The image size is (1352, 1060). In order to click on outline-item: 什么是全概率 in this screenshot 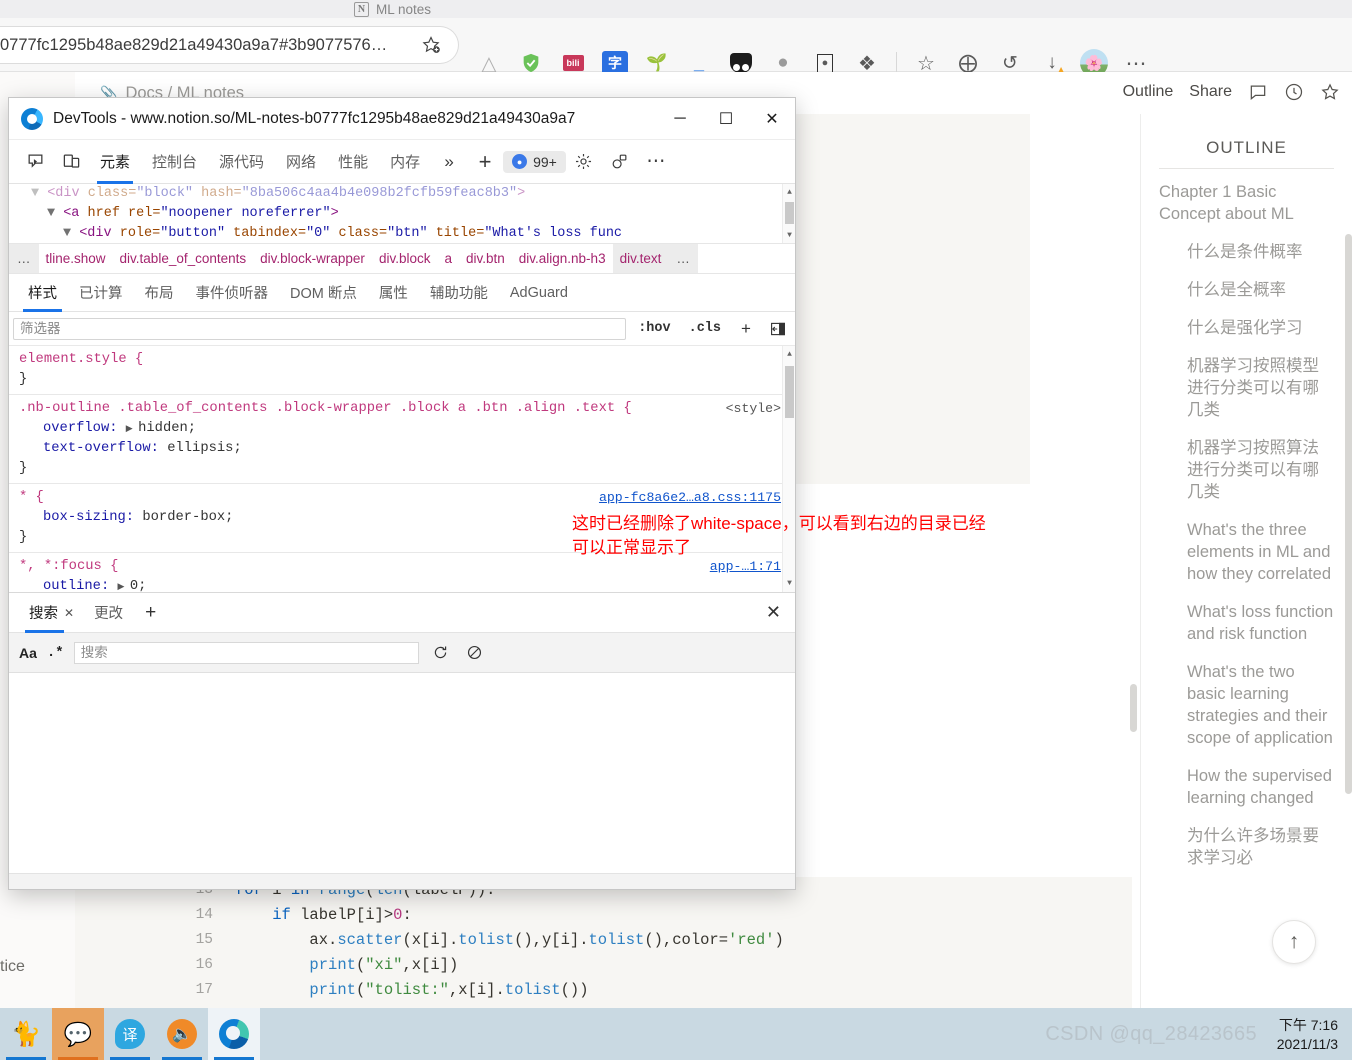, I will do `click(1246, 290)`.